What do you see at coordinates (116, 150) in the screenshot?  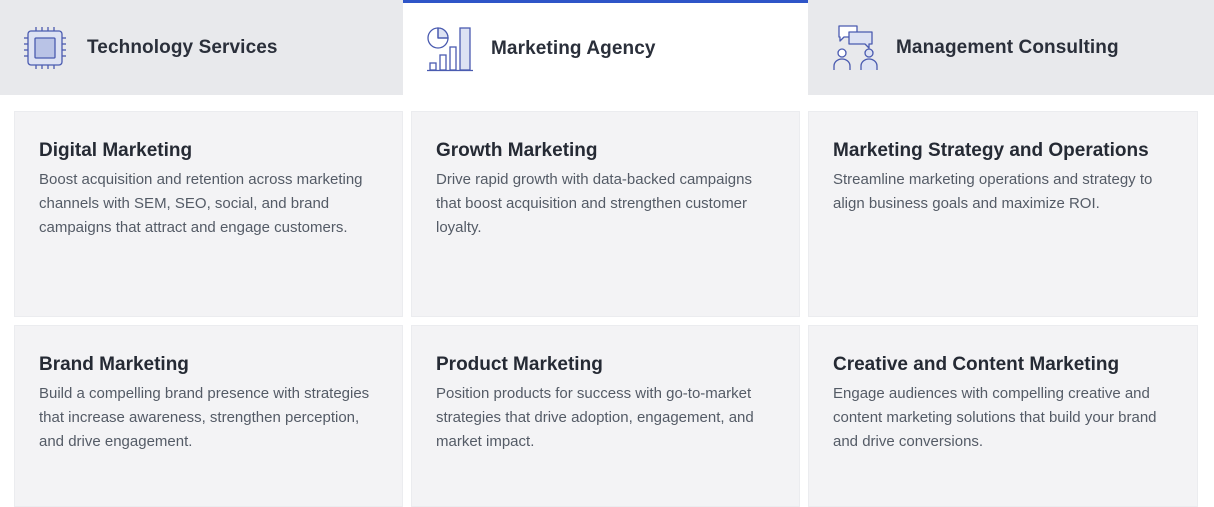 I see `card-title: Digital Marketing` at bounding box center [116, 150].